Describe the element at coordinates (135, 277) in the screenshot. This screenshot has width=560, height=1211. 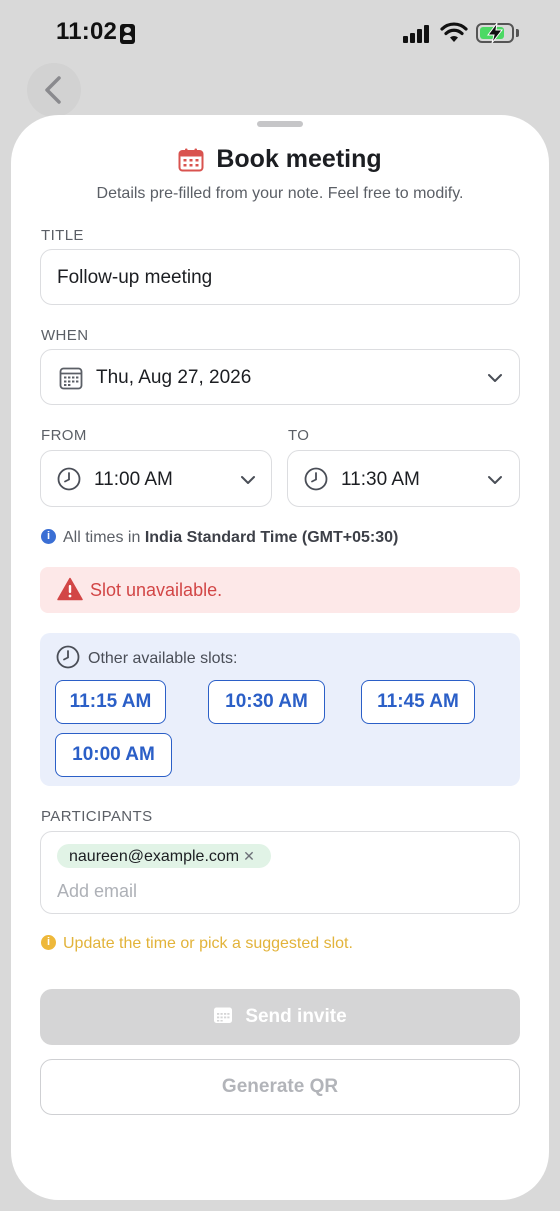
I see `title-input-value: Follow-up meeting` at that location.